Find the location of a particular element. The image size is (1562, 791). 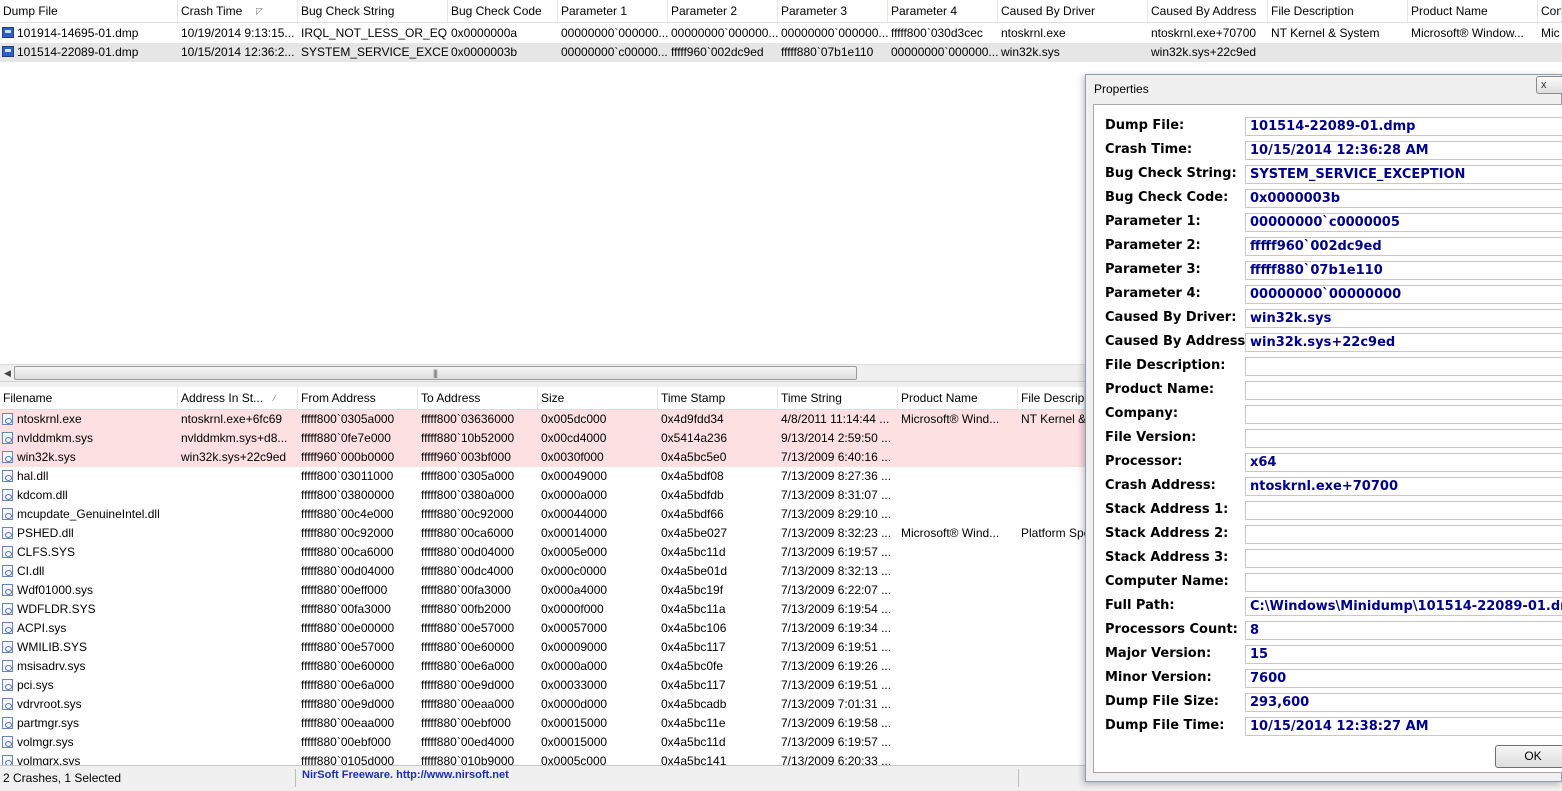

cell-time-stamp: 0x4a5bc117 is located at coordinates (693, 647).